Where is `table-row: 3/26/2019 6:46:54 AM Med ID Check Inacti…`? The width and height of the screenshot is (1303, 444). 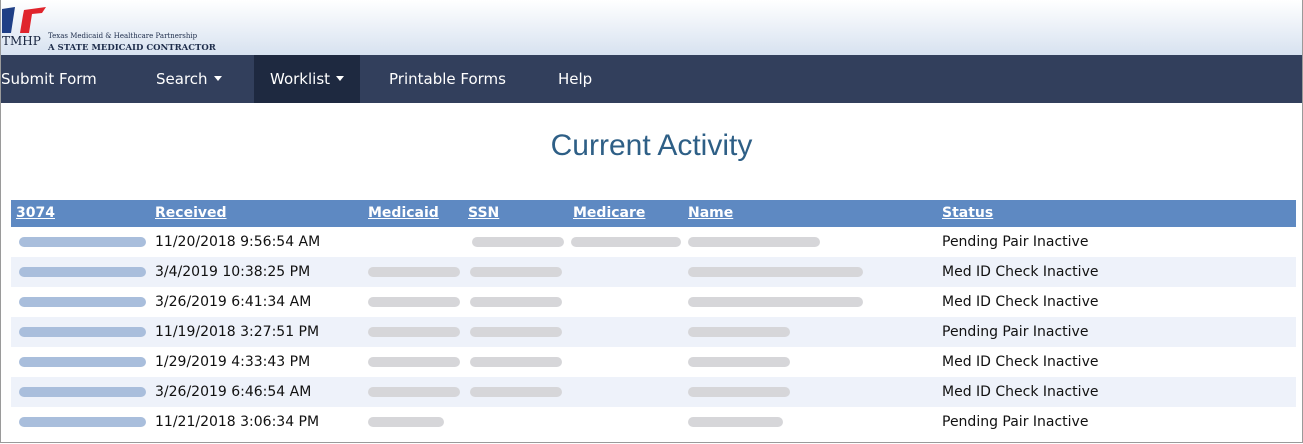
table-row: 3/26/2019 6:46:54 AM Med ID Check Inacti… is located at coordinates (653, 392).